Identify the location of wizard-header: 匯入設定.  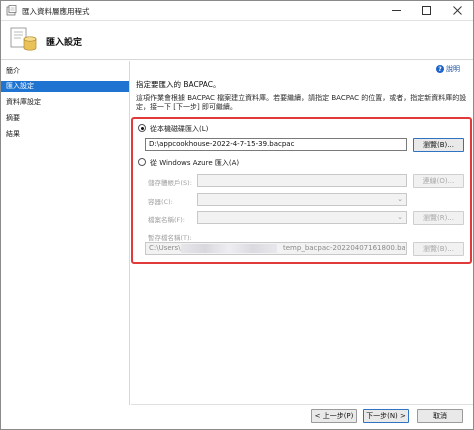
(237, 40).